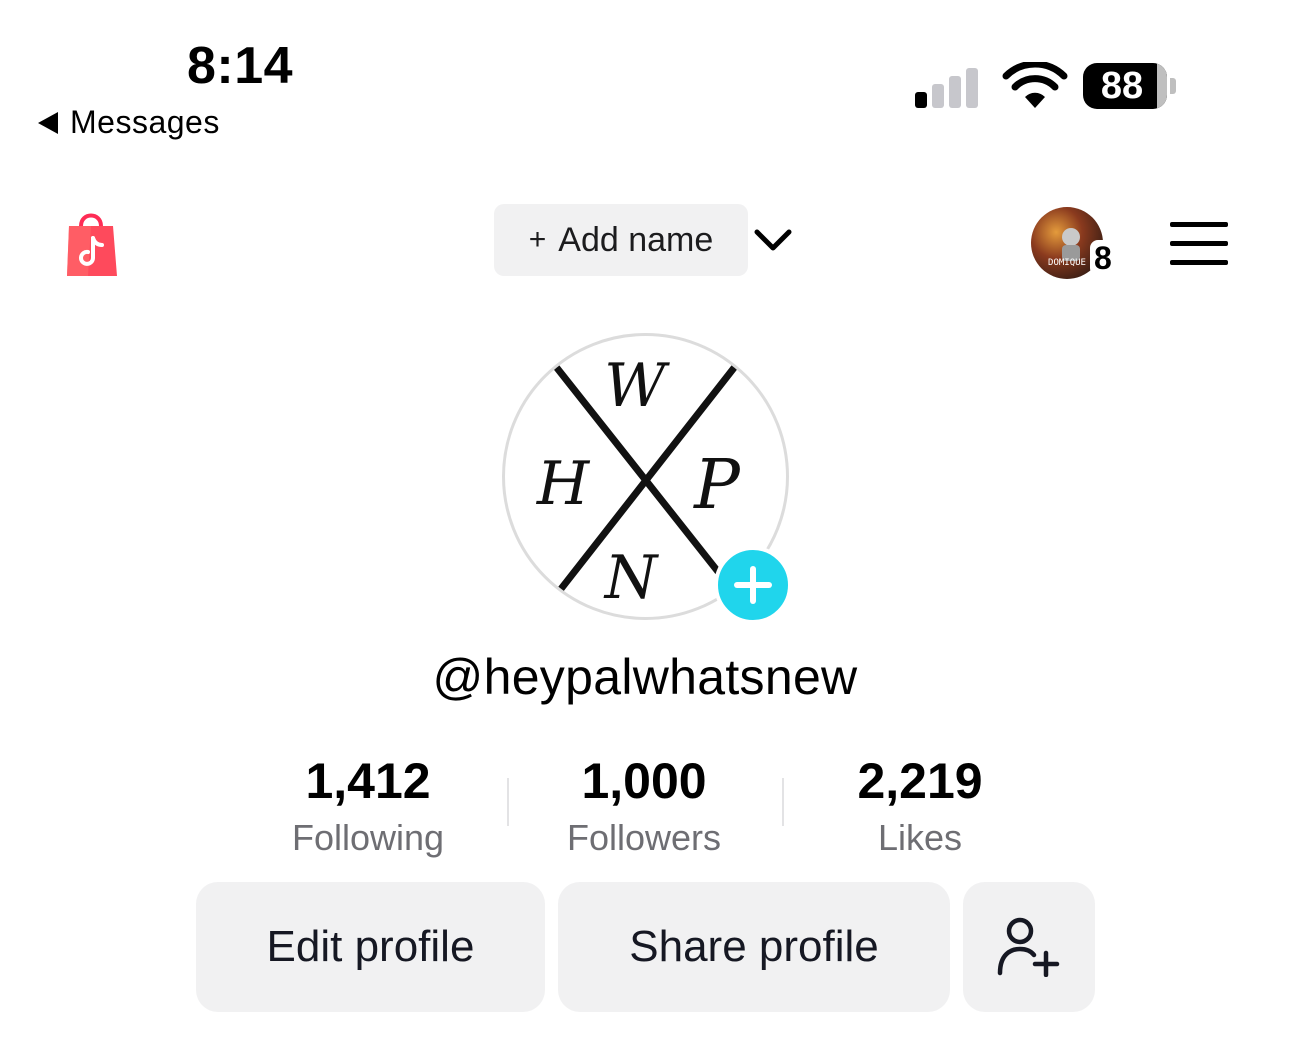 The width and height of the screenshot is (1290, 1048). What do you see at coordinates (920, 781) in the screenshot?
I see `stat-likes-value: 2,219` at bounding box center [920, 781].